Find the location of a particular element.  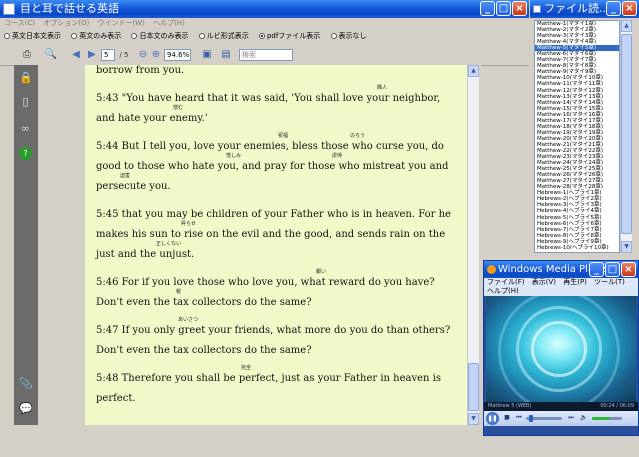

ruby-annotation: 正しくない is located at coordinates (169, 244).